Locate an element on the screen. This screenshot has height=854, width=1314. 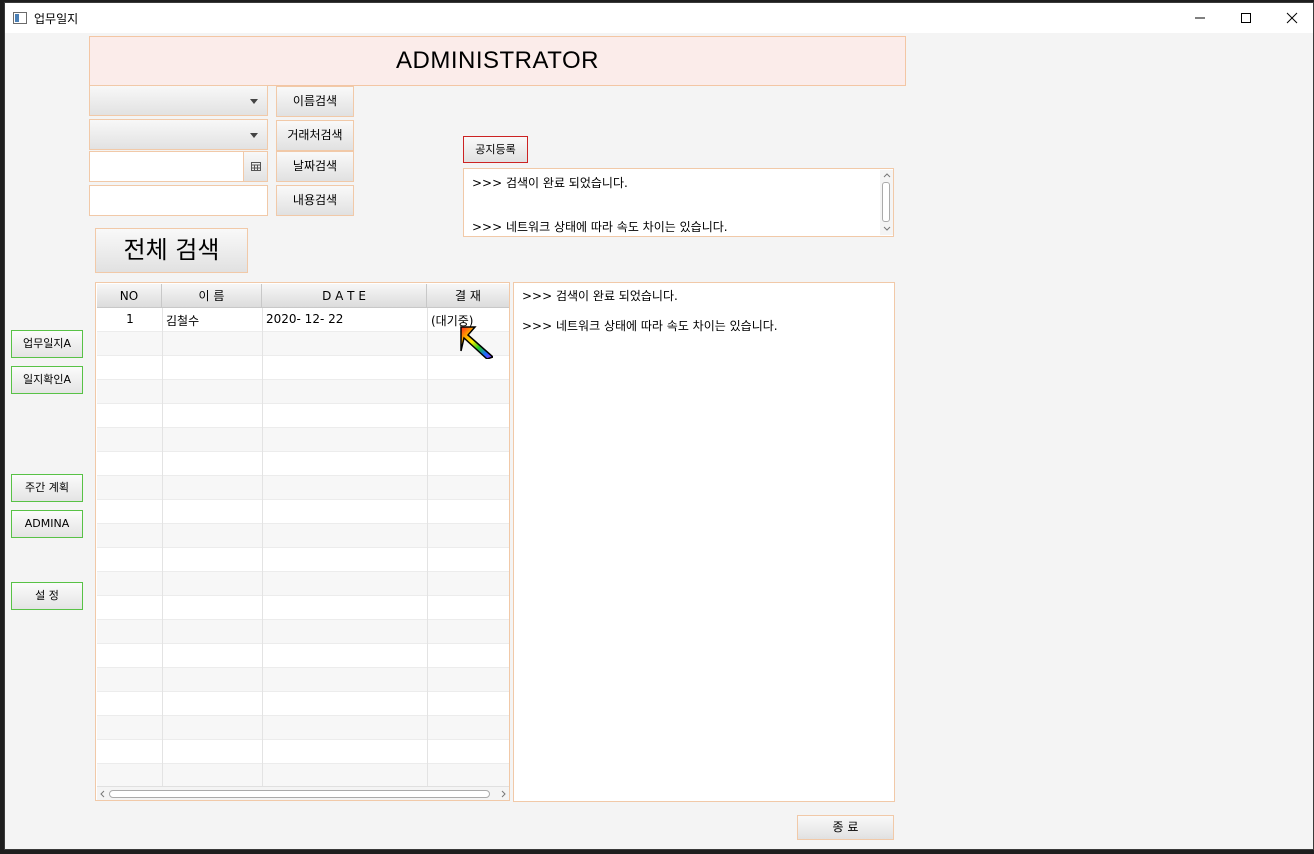
maximize-button is located at coordinates (1246, 18).